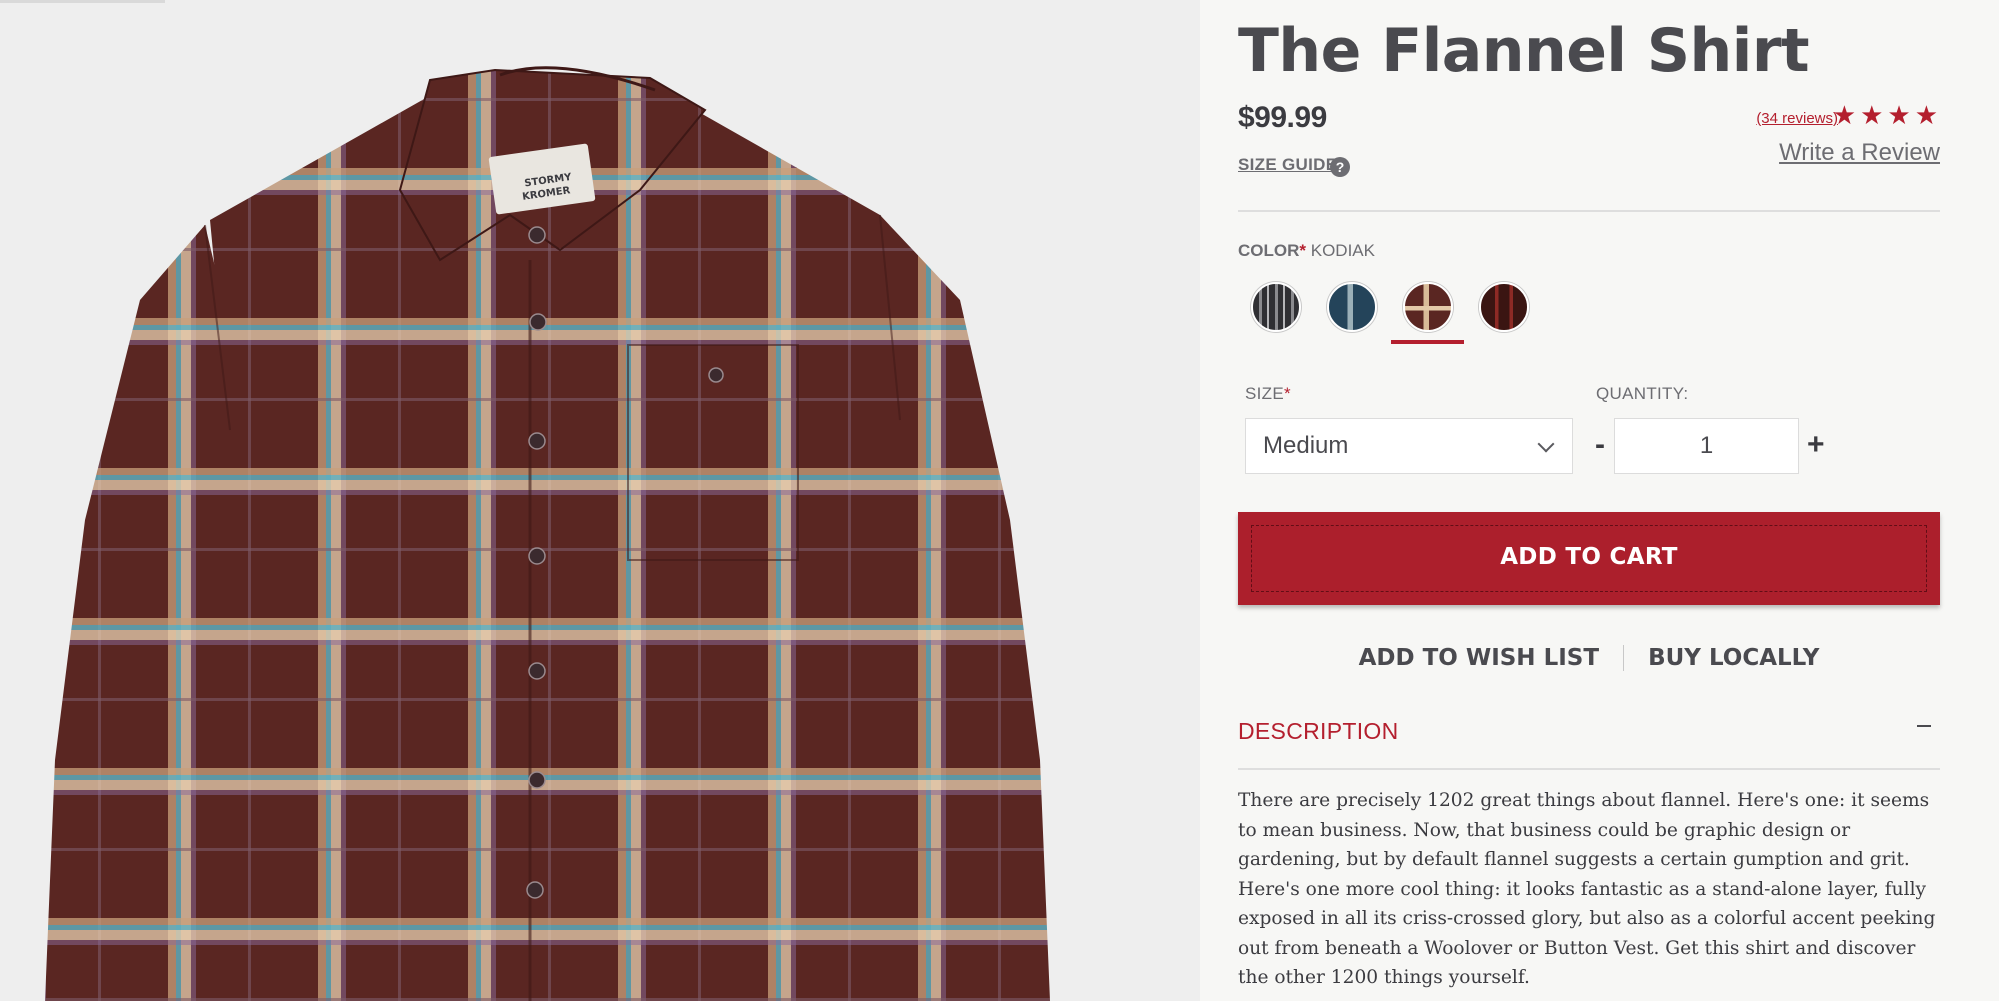 Image resolution: width=1999 pixels, height=1001 pixels. What do you see at coordinates (1282, 117) in the screenshot?
I see `product-price: $99.99` at bounding box center [1282, 117].